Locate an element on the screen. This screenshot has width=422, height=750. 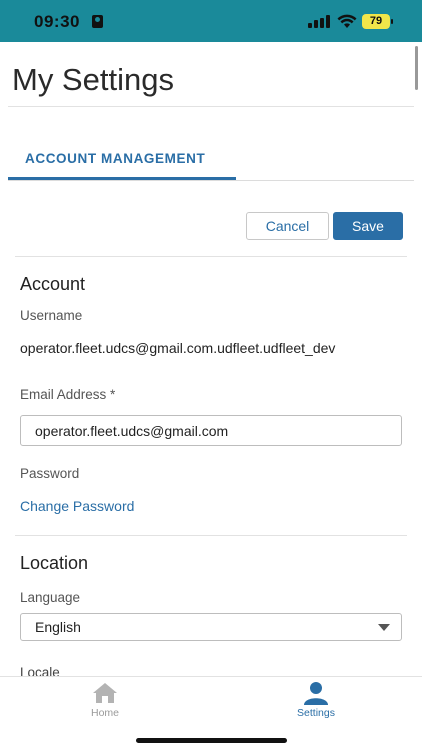
wifi-icon is located at coordinates (347, 21).